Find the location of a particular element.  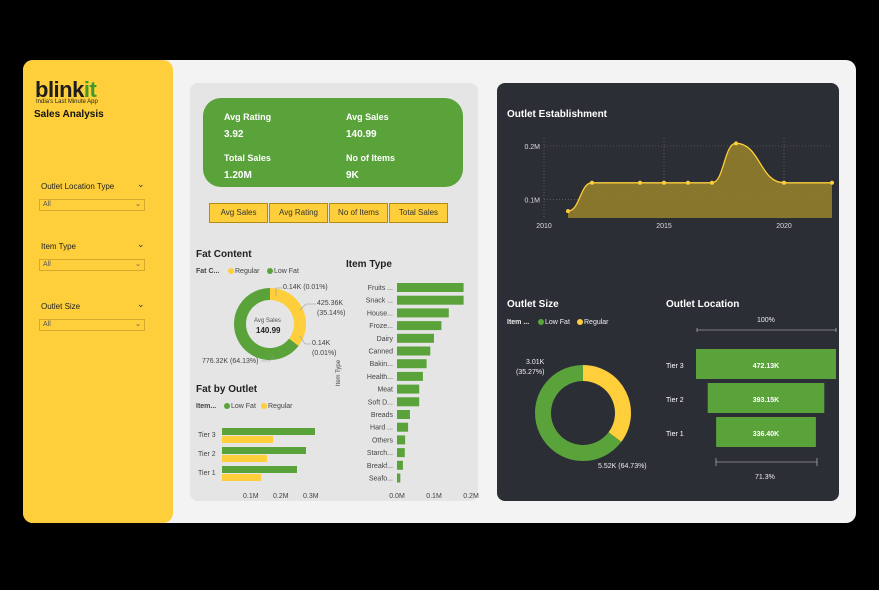

outlet-size-title: Outlet Size is located at coordinates (533, 304).